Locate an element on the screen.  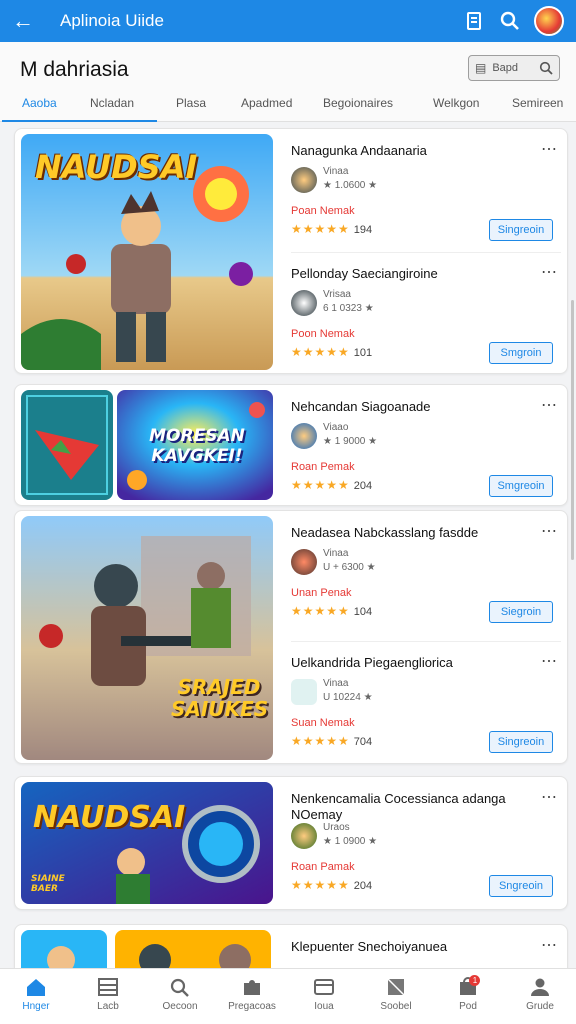
game-artwork: MORESAN KAVGKEI! is located at coordinates (195, 445).